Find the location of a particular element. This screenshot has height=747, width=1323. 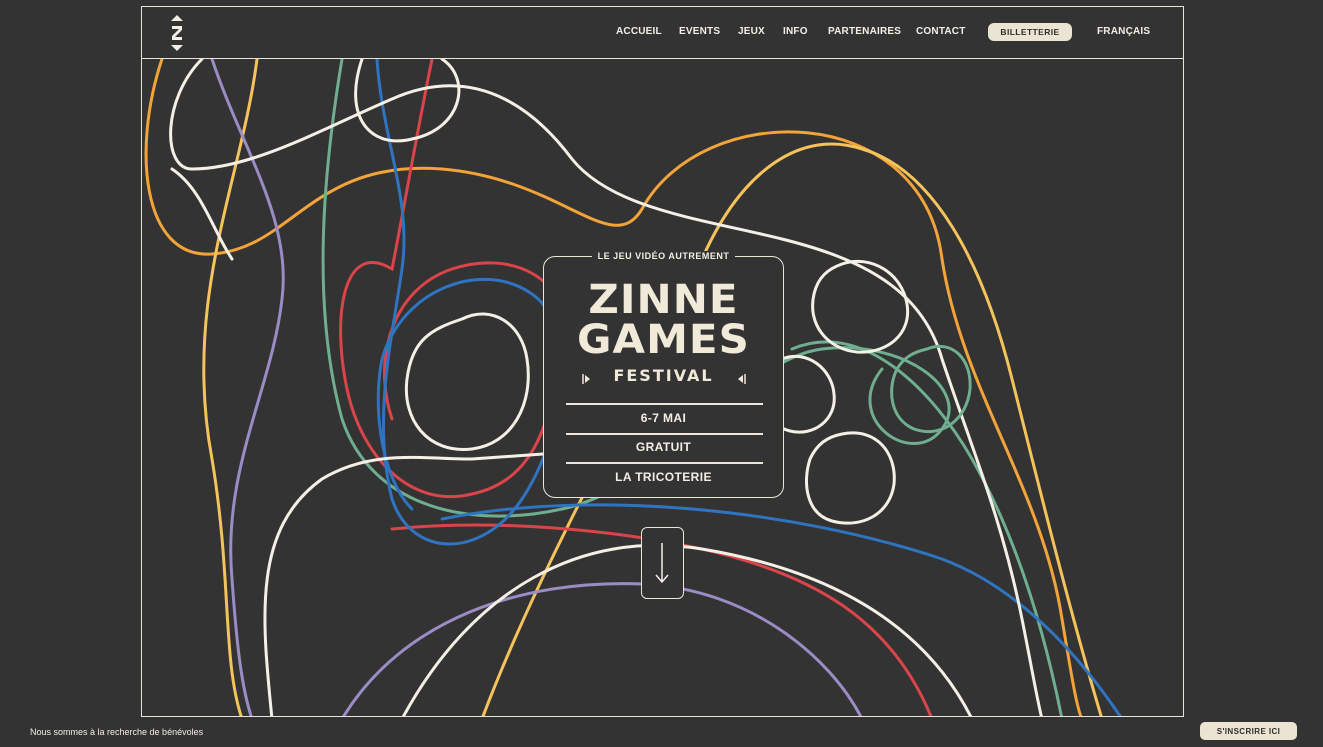

nav-link-partenaires: PARTENAIRES is located at coordinates (864, 31).